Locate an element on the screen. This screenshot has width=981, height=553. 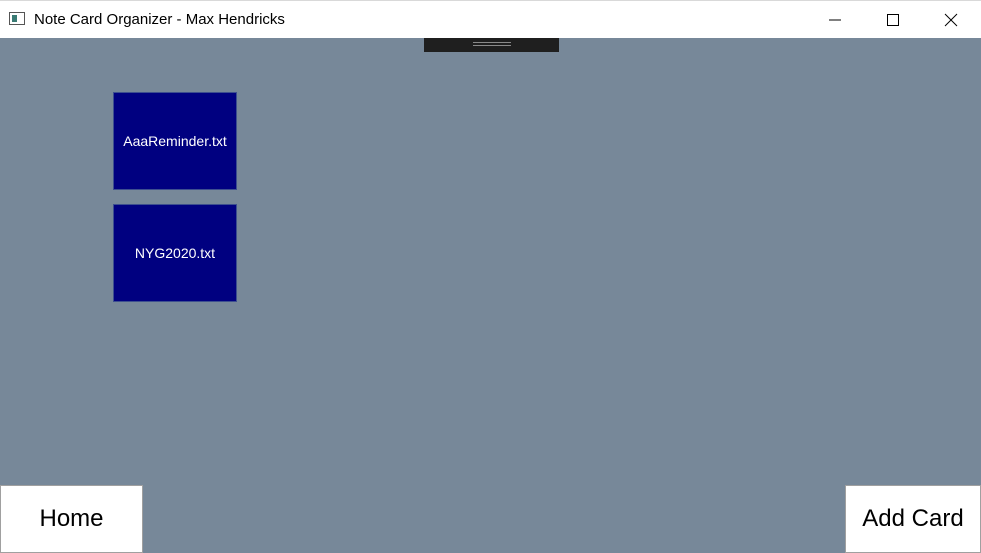
maximize-icon is located at coordinates (893, 20).